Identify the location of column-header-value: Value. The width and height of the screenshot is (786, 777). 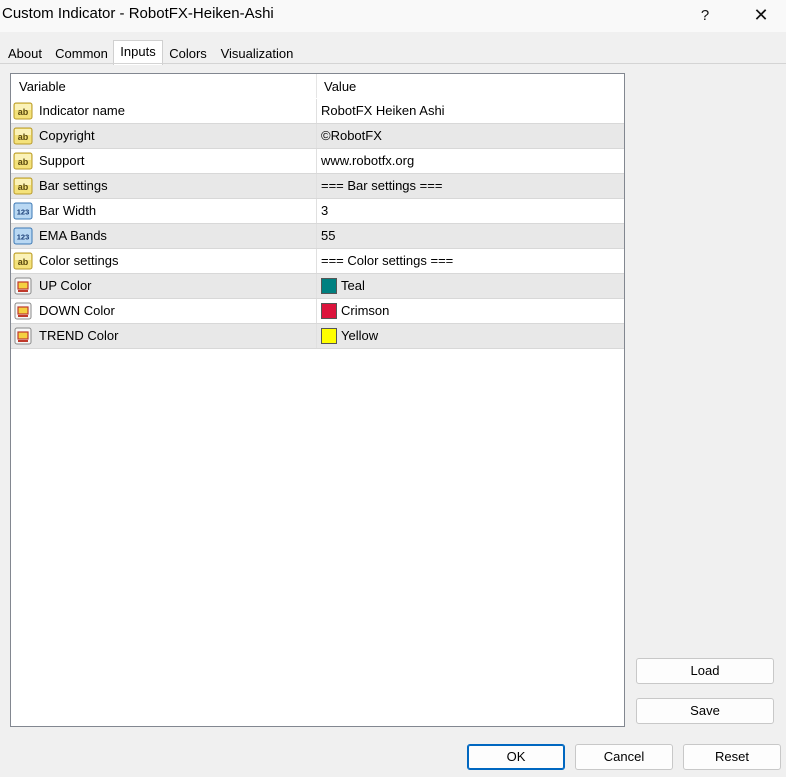
(340, 86).